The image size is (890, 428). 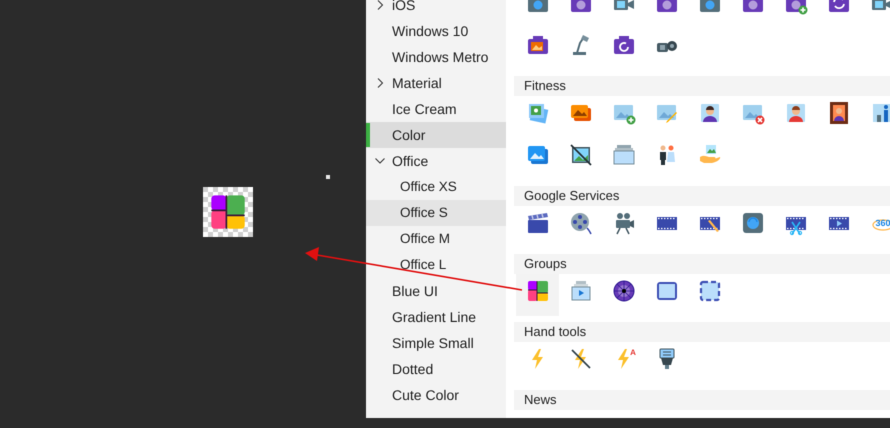 I want to click on sidebar-item: Windows 10, so click(x=436, y=31).